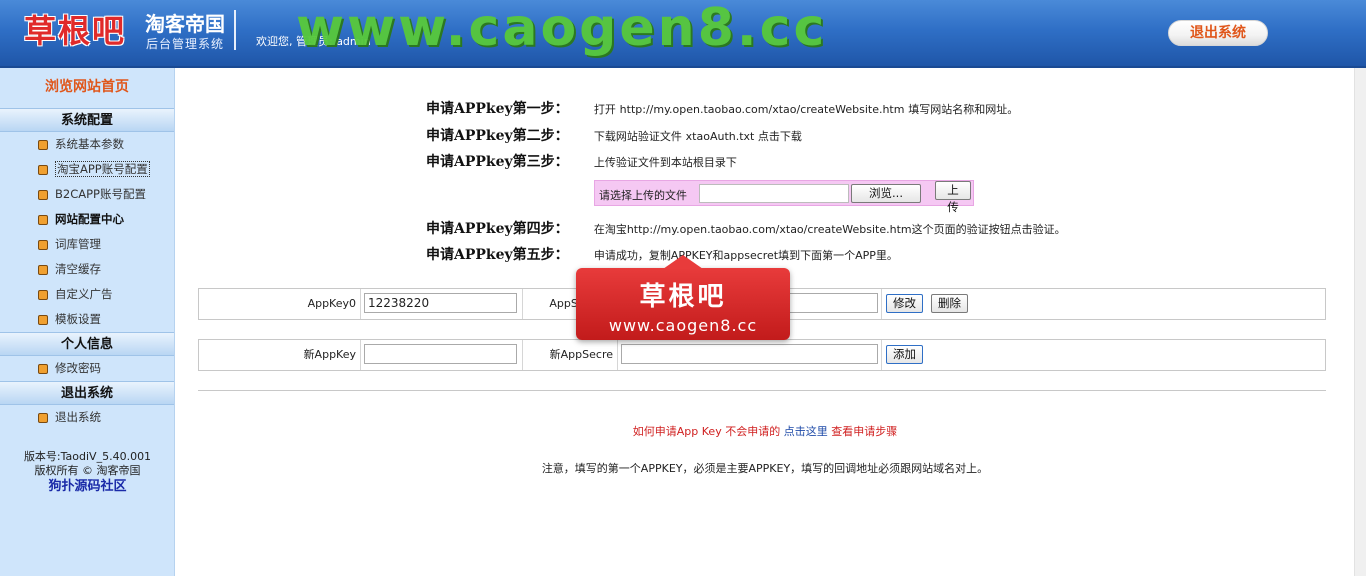 Image resolution: width=1366 pixels, height=576 pixels. What do you see at coordinates (904, 303) in the screenshot?
I see `edit-button: 修改` at bounding box center [904, 303].